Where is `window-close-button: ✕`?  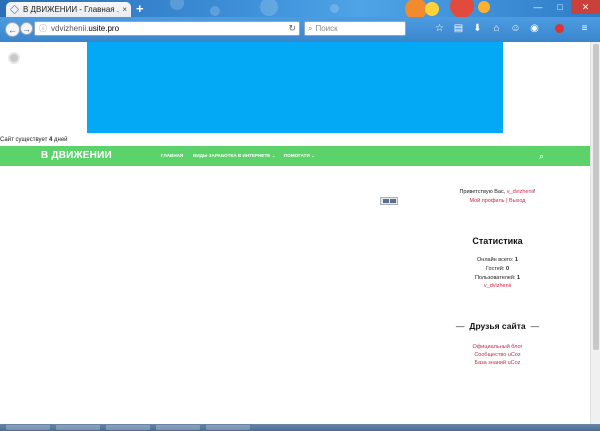
window-close-button: ✕ is located at coordinates (585, 7).